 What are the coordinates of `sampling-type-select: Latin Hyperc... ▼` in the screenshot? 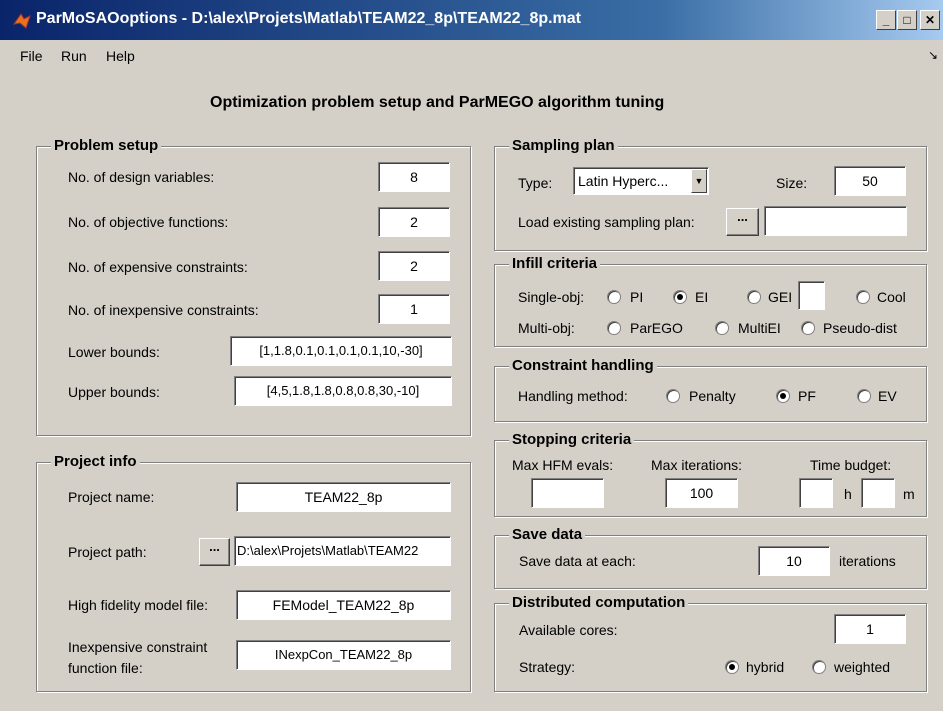 It's located at (641, 181).